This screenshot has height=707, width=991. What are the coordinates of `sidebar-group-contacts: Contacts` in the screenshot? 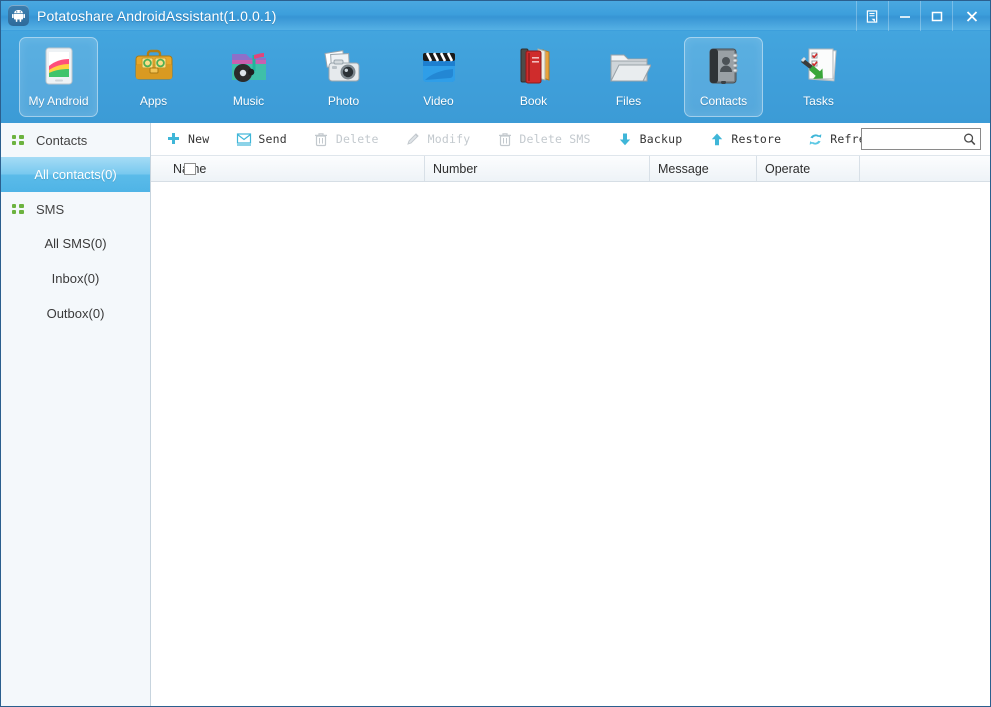 It's located at (75, 140).